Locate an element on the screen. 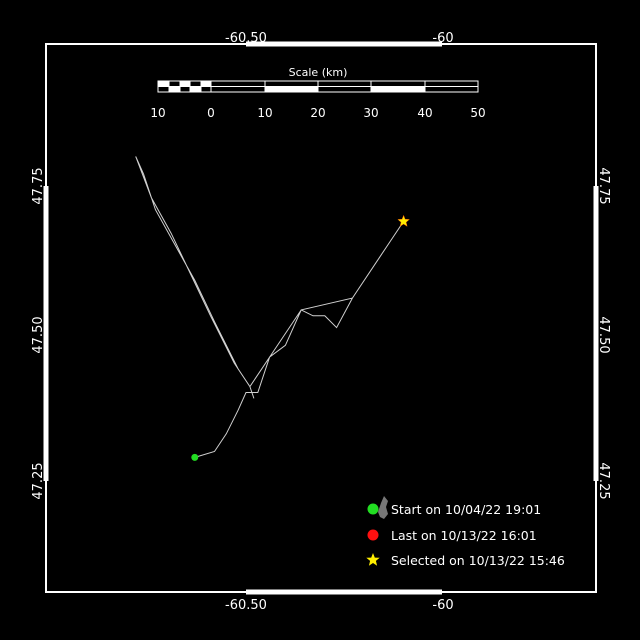 The height and width of the screenshot is (640, 640). lat-label-right-1: 47.75 is located at coordinates (603, 185).